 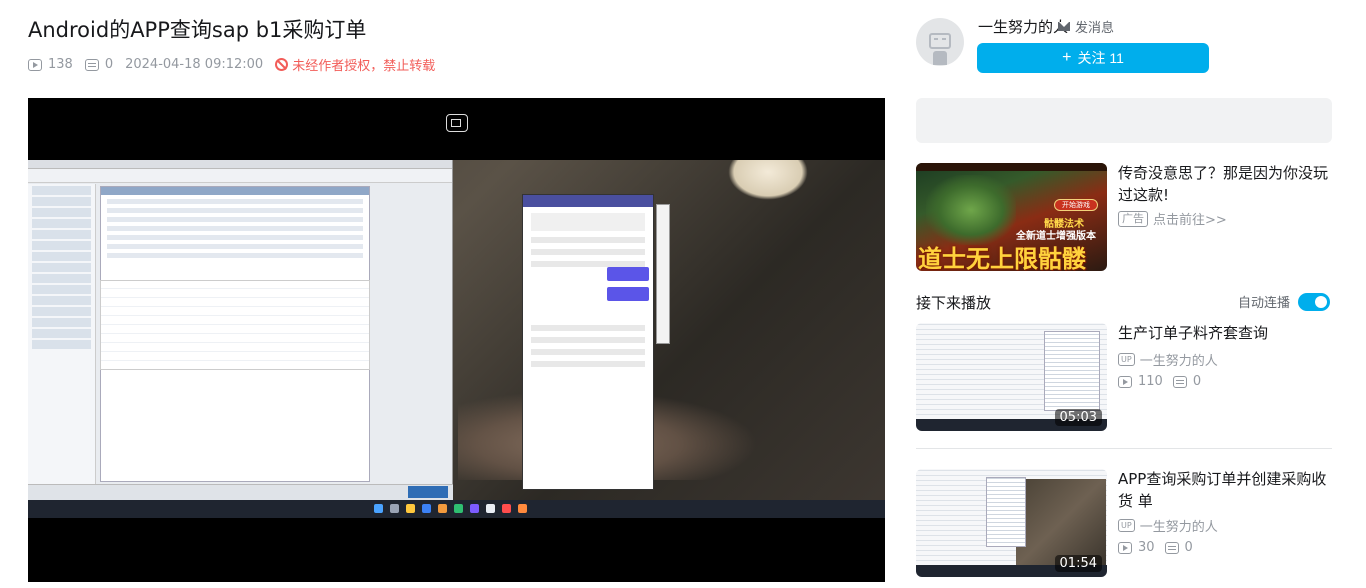 I want to click on ad-thumbnail: 开始游戏 骷髅法术 全新道士增强版本 道士无上限骷髅, so click(x=1011, y=217).